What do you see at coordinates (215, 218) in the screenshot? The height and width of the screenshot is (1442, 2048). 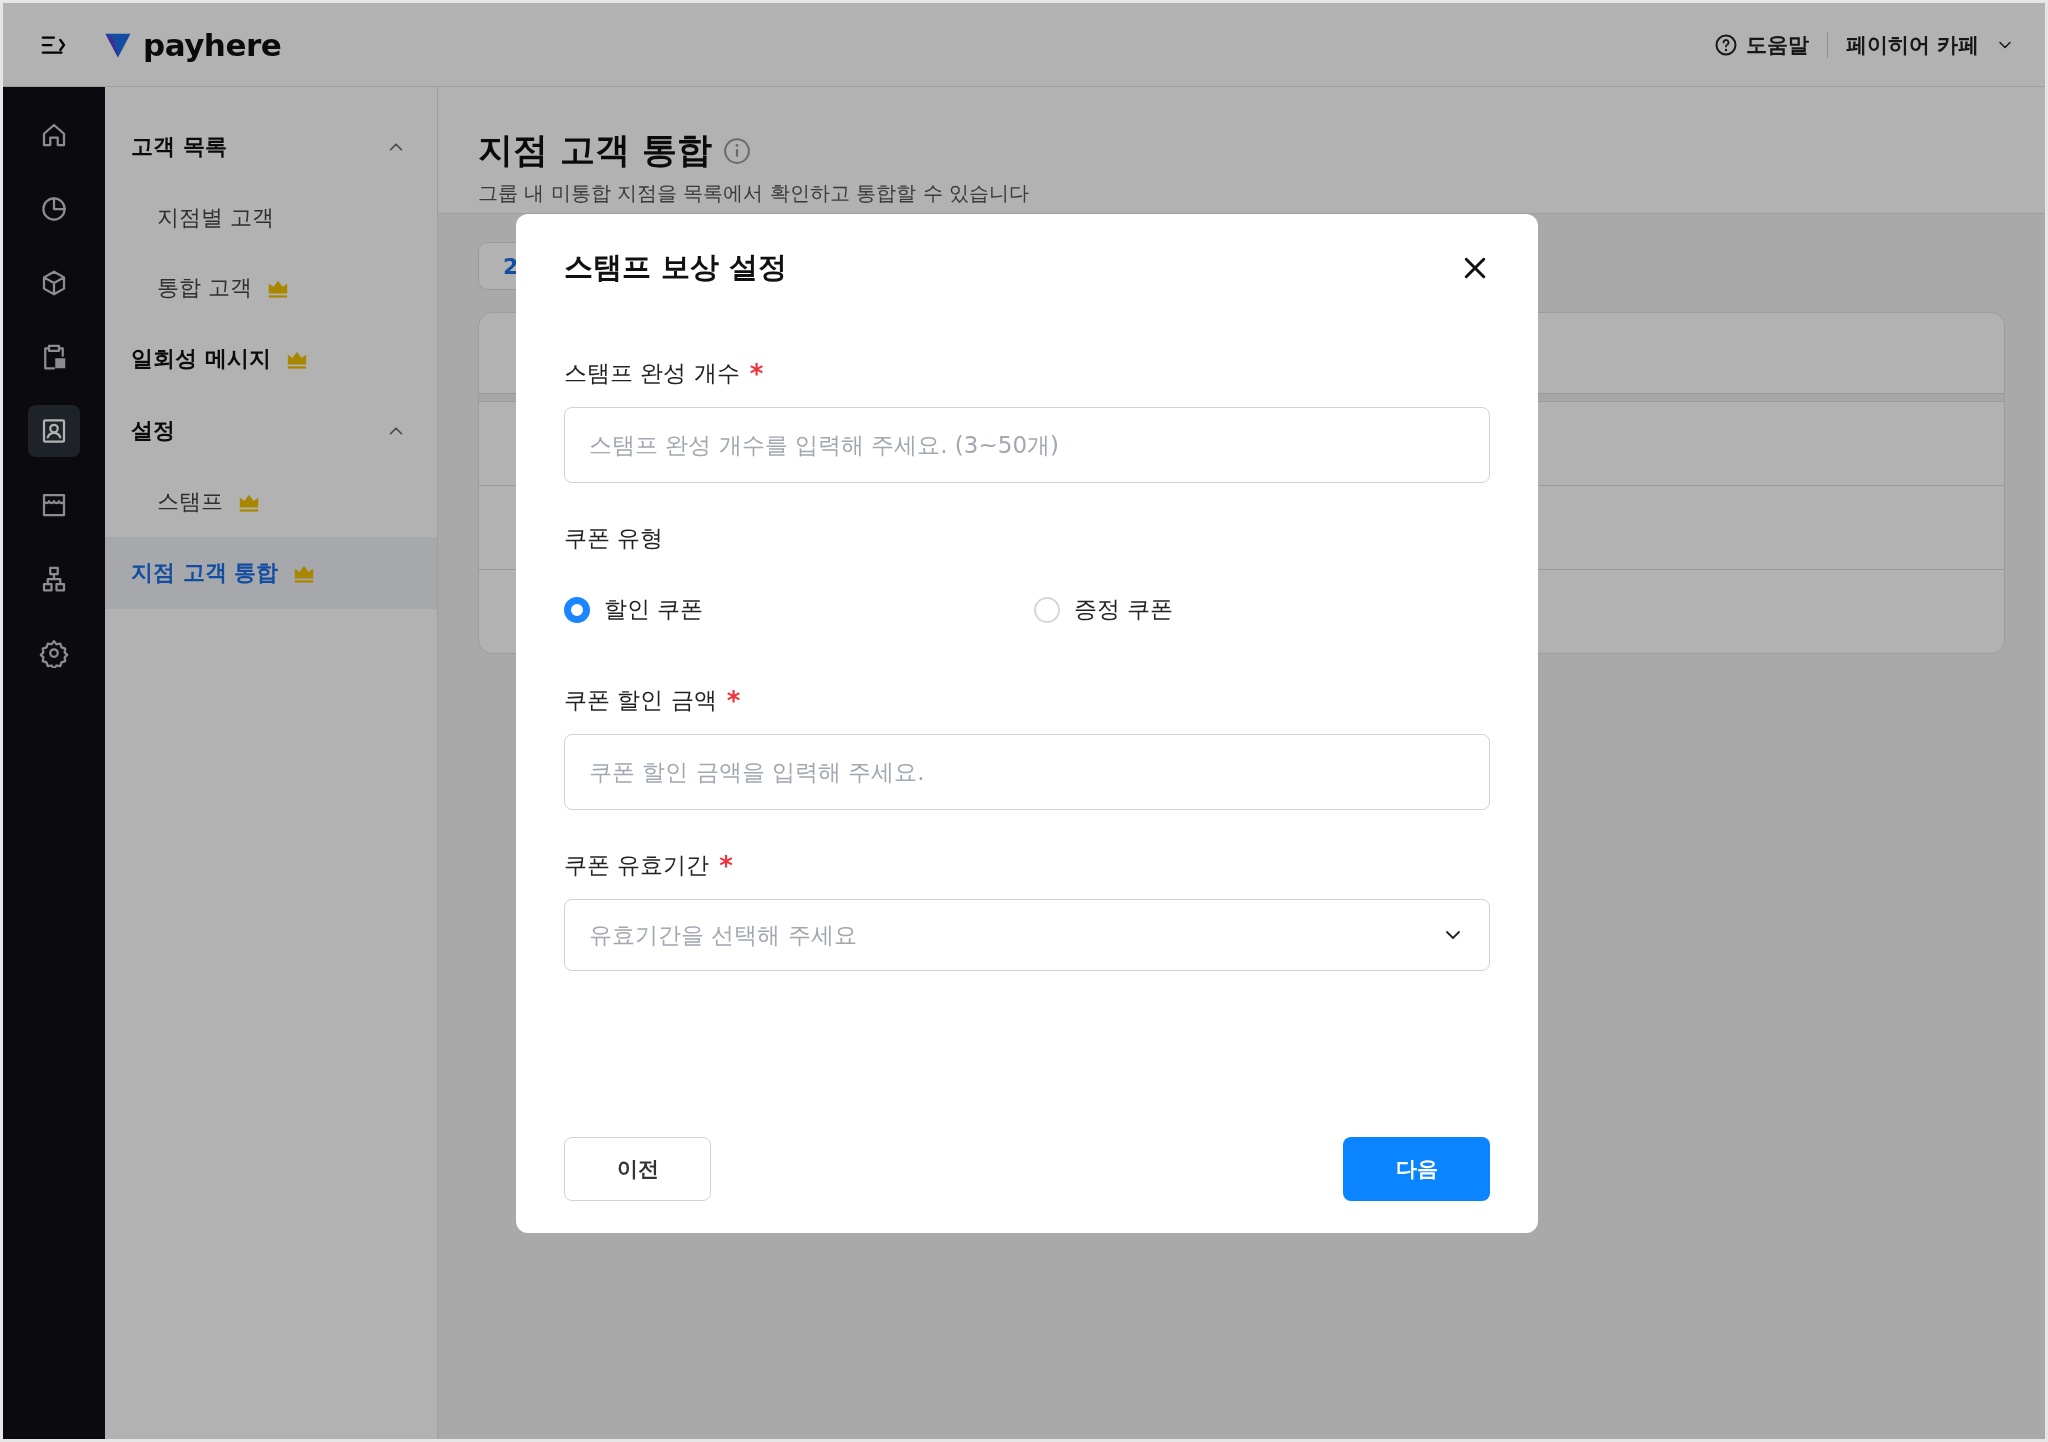 I see `sidebar-item-label: 지점별 고객` at bounding box center [215, 218].